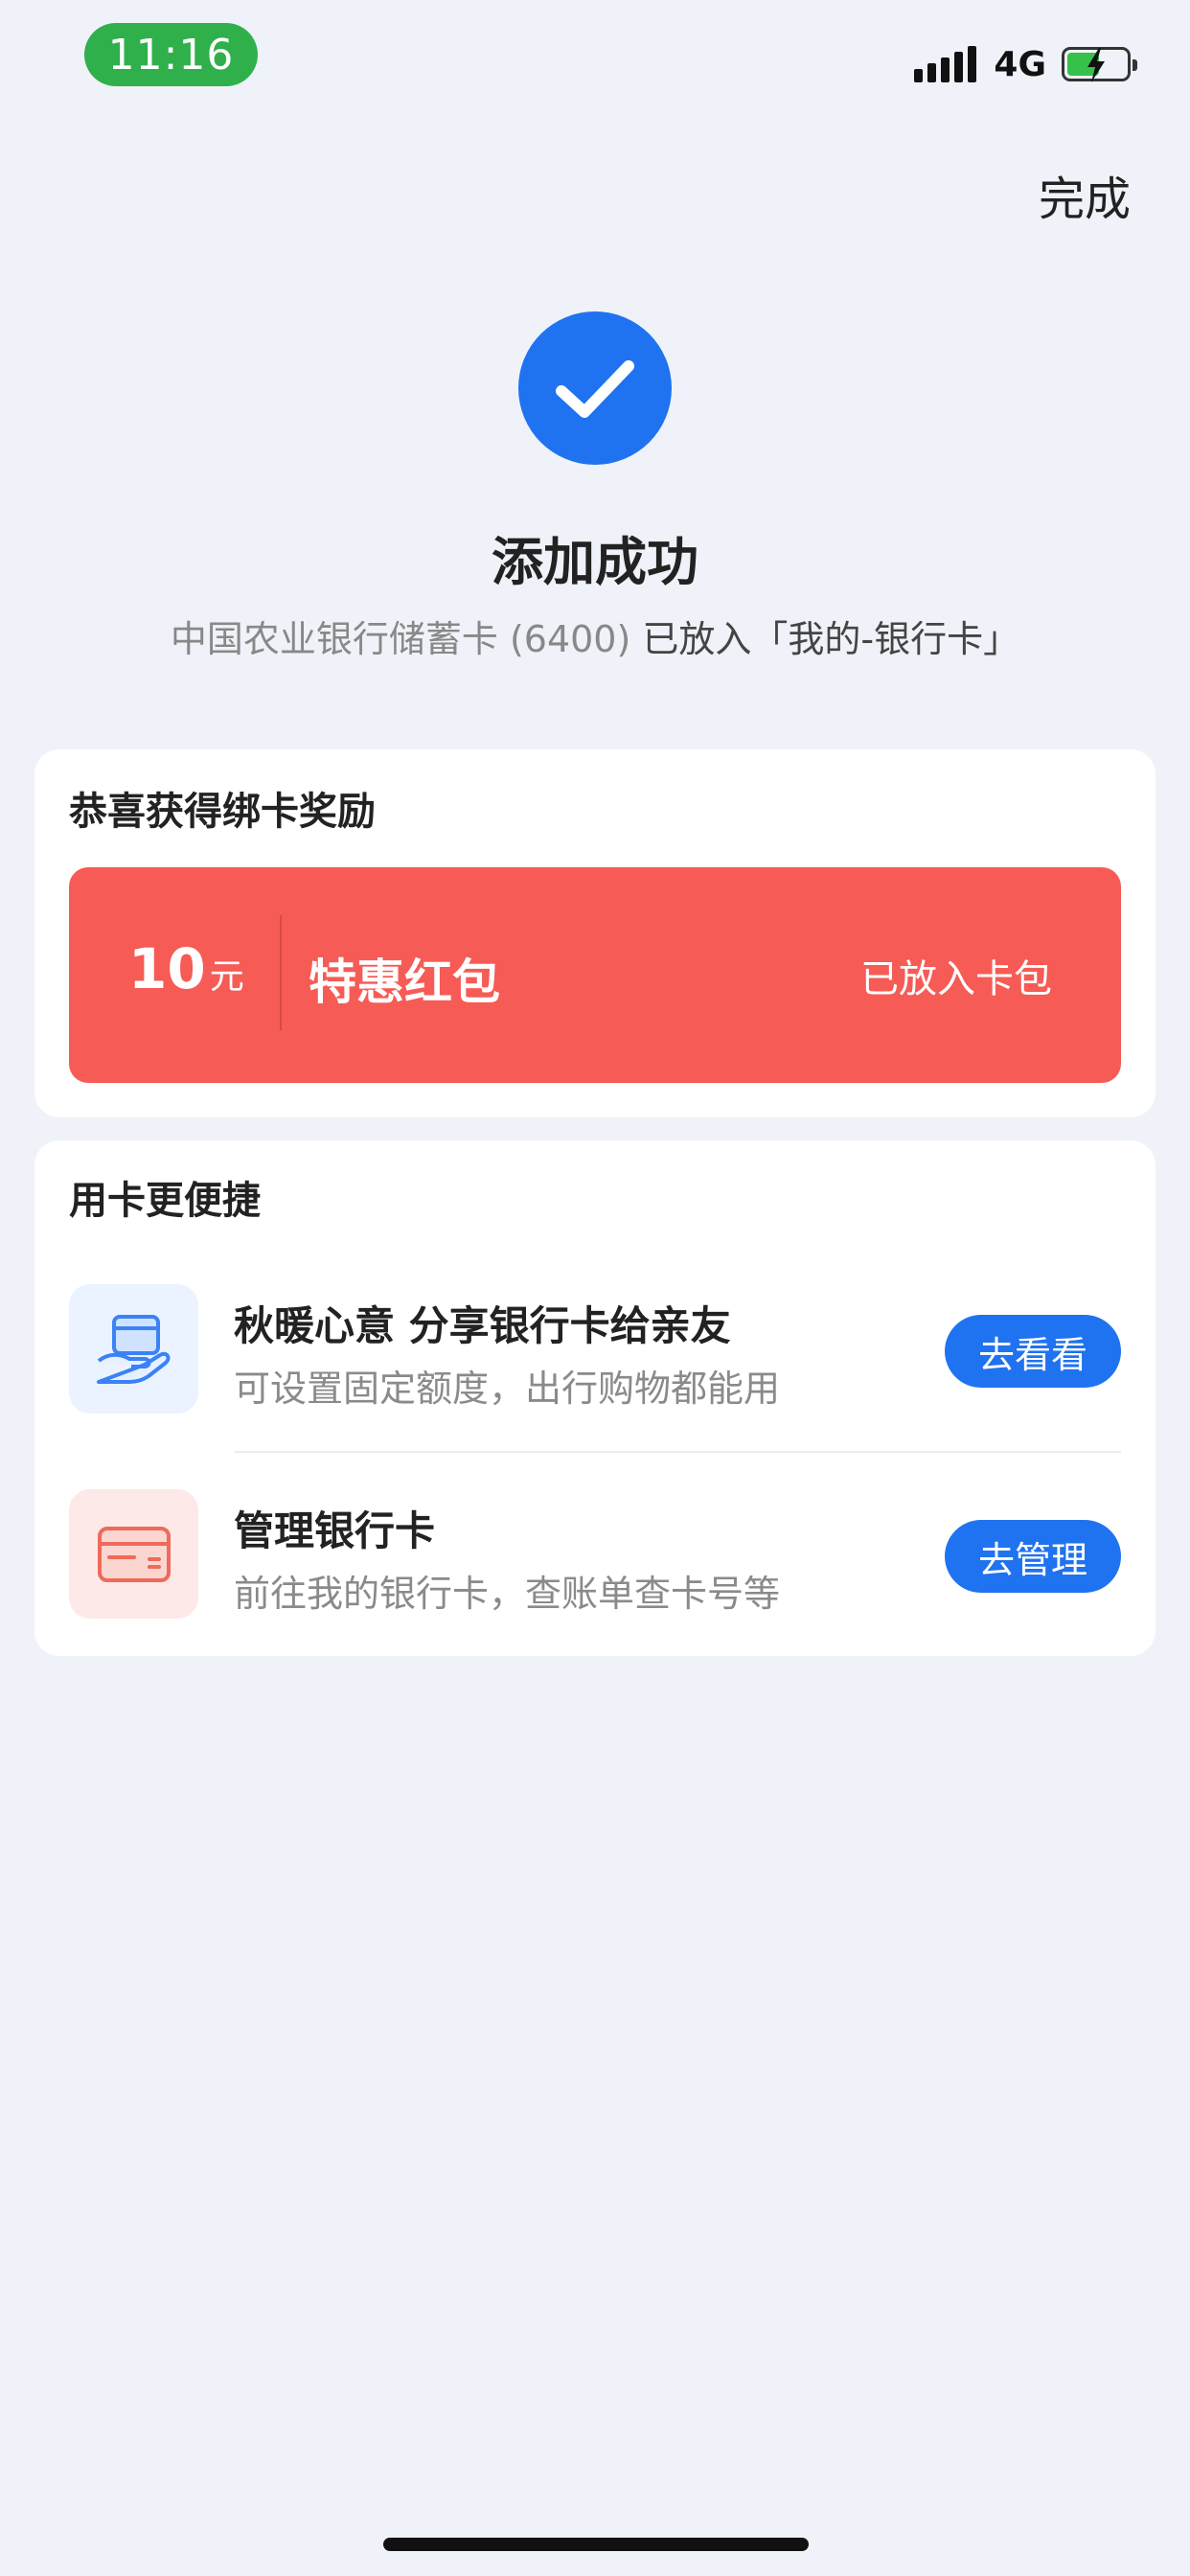  I want to click on amount-value: 10, so click(167, 968).